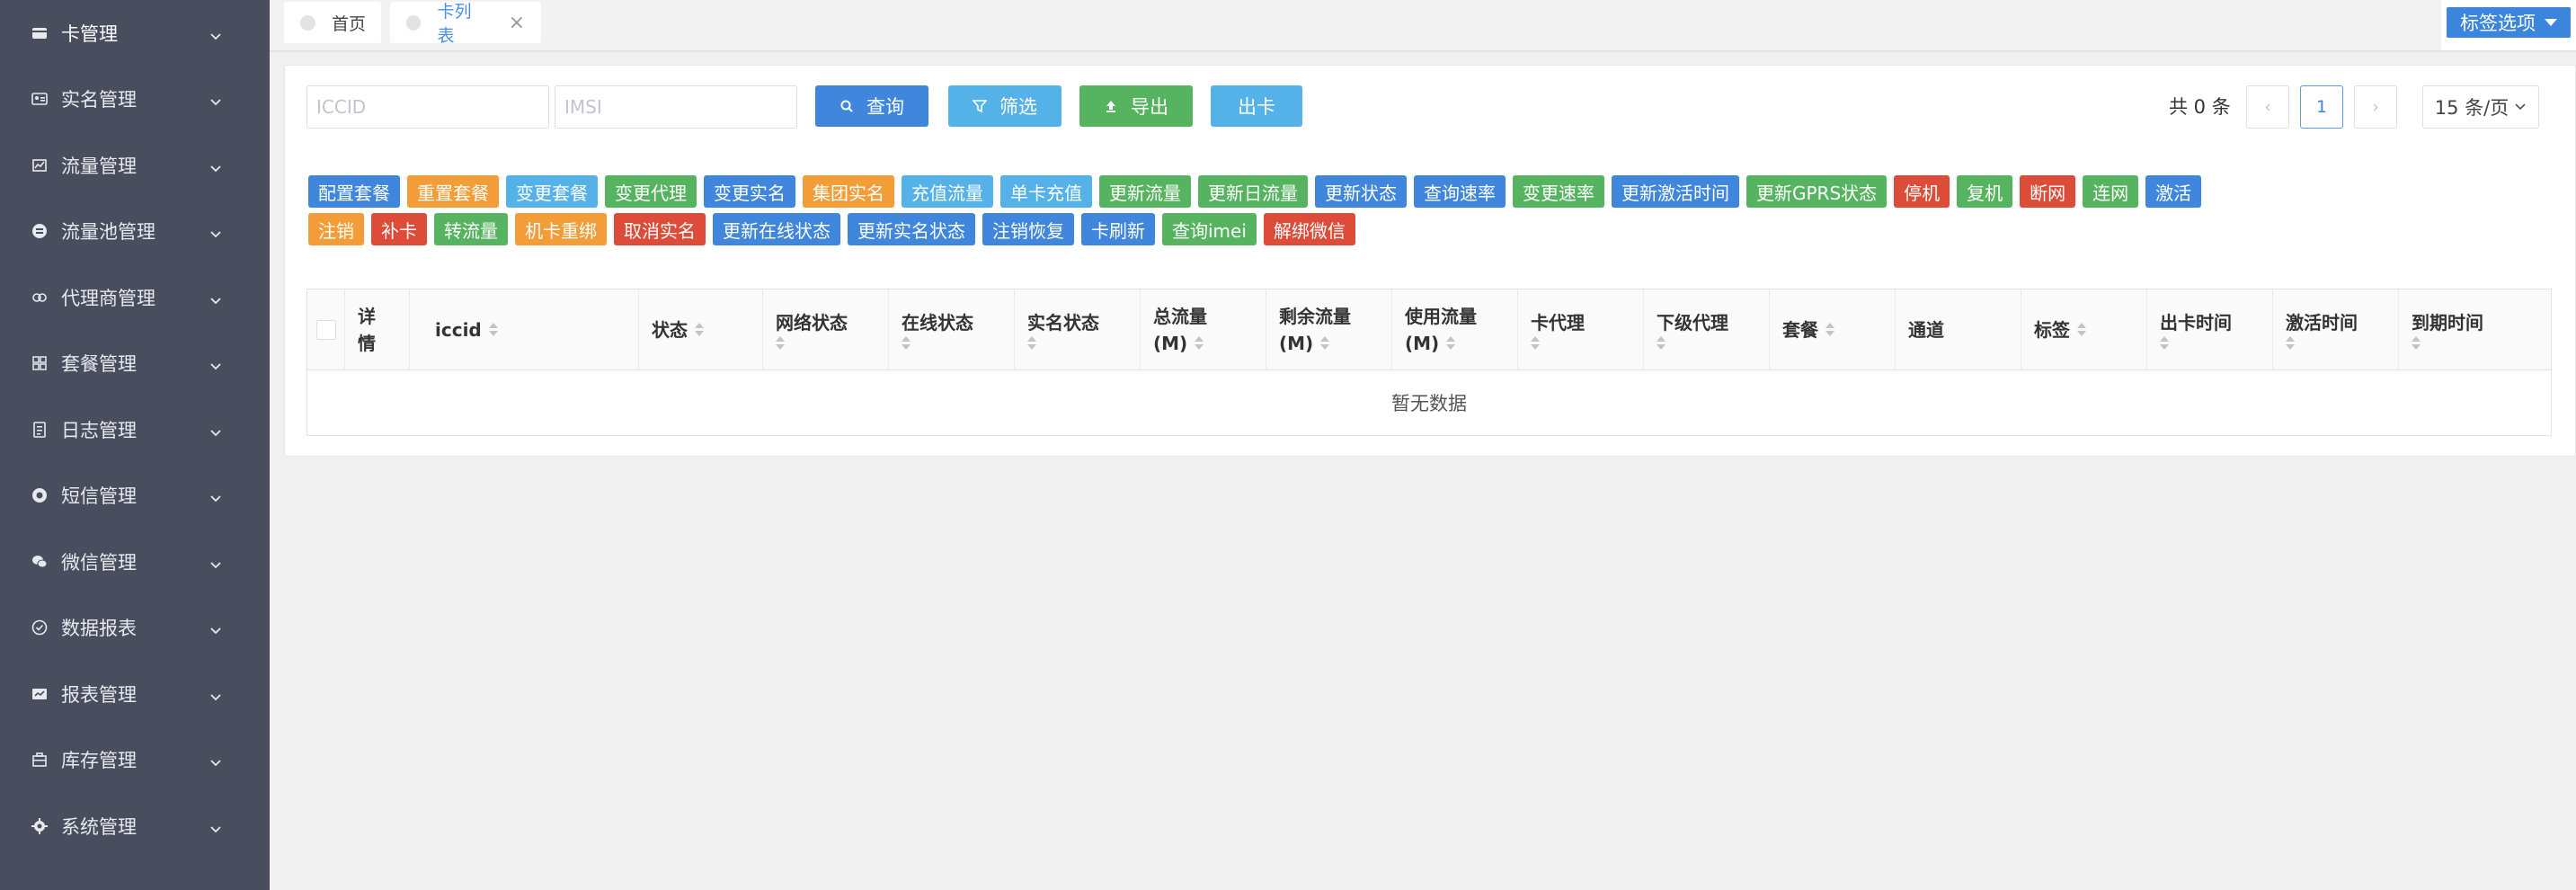 The width and height of the screenshot is (2576, 890). What do you see at coordinates (561, 229) in the screenshot?
I see `action-button: 机卡重绑` at bounding box center [561, 229].